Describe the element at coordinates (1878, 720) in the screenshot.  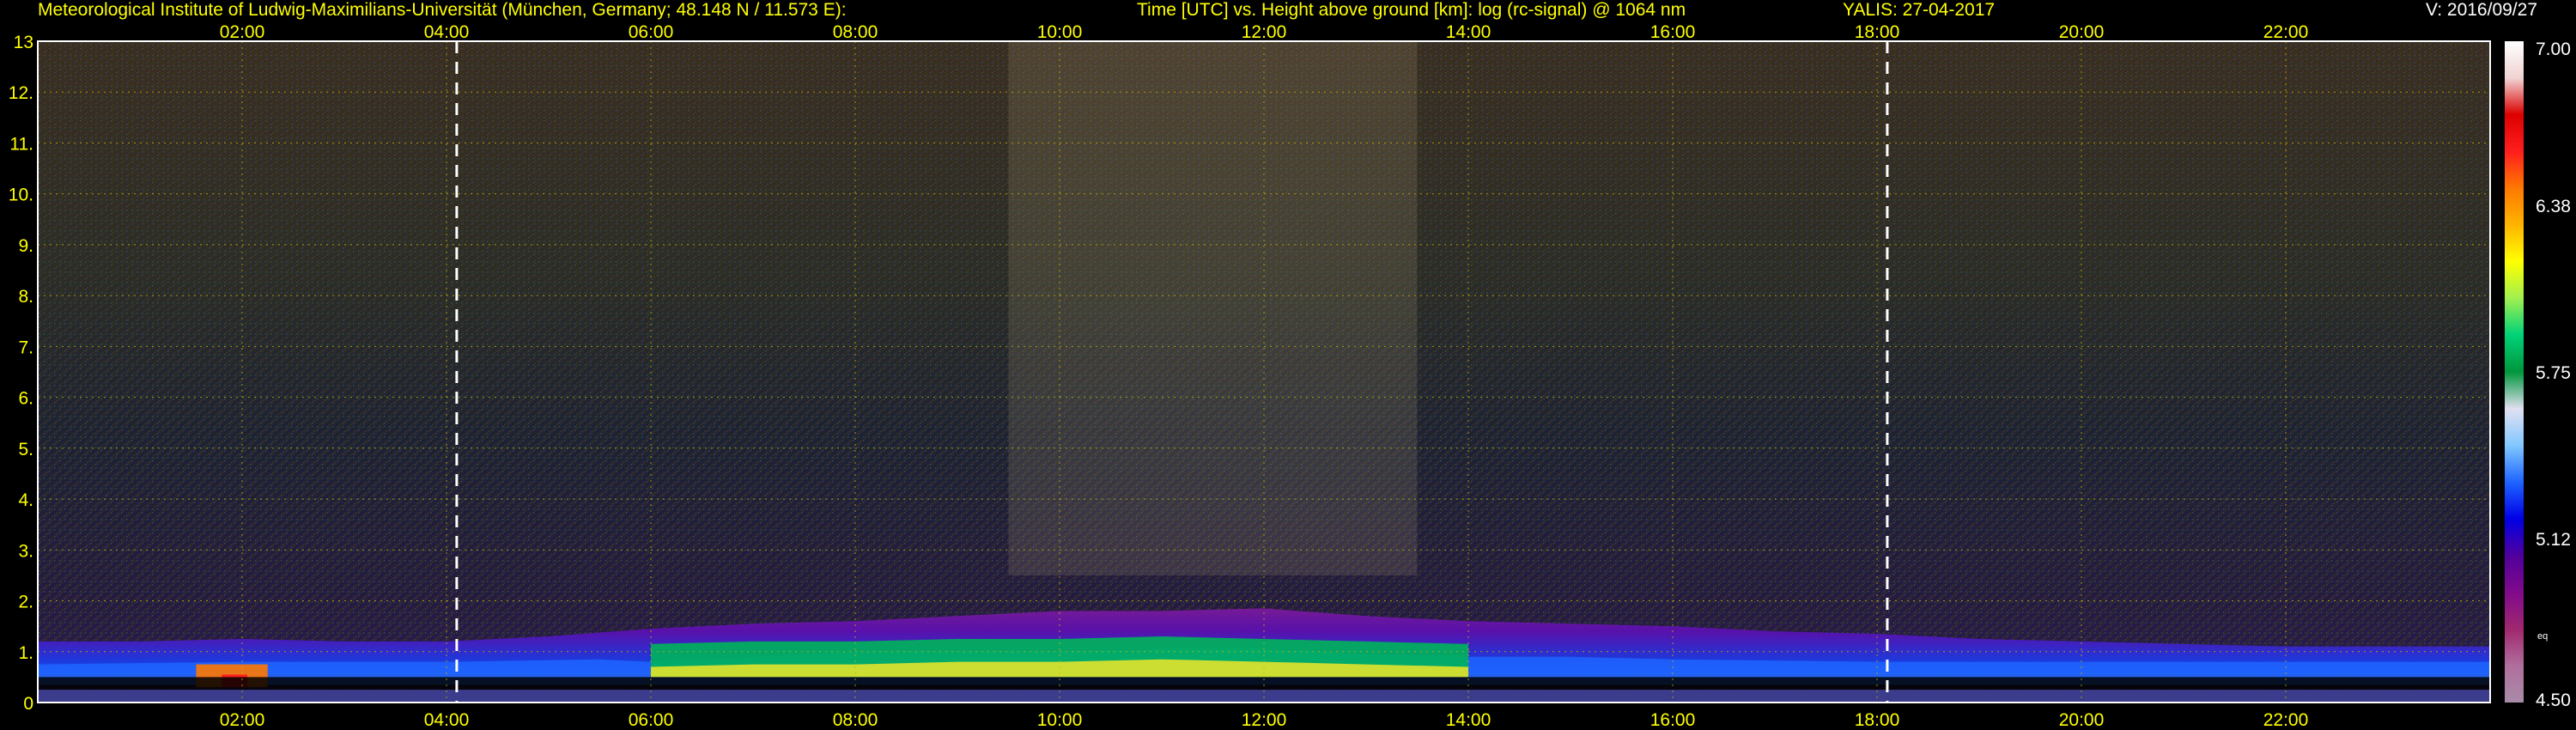
I see `x-tick-label-bottom: 18:00` at that location.